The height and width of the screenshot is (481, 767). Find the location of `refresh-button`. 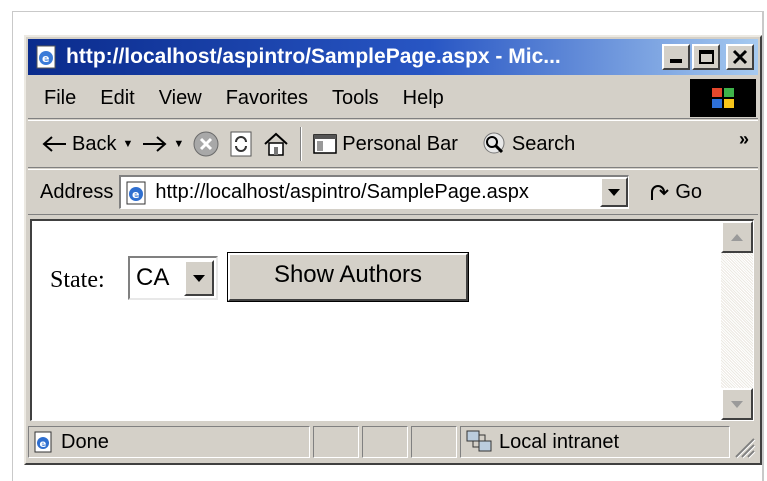

refresh-button is located at coordinates (241, 144).